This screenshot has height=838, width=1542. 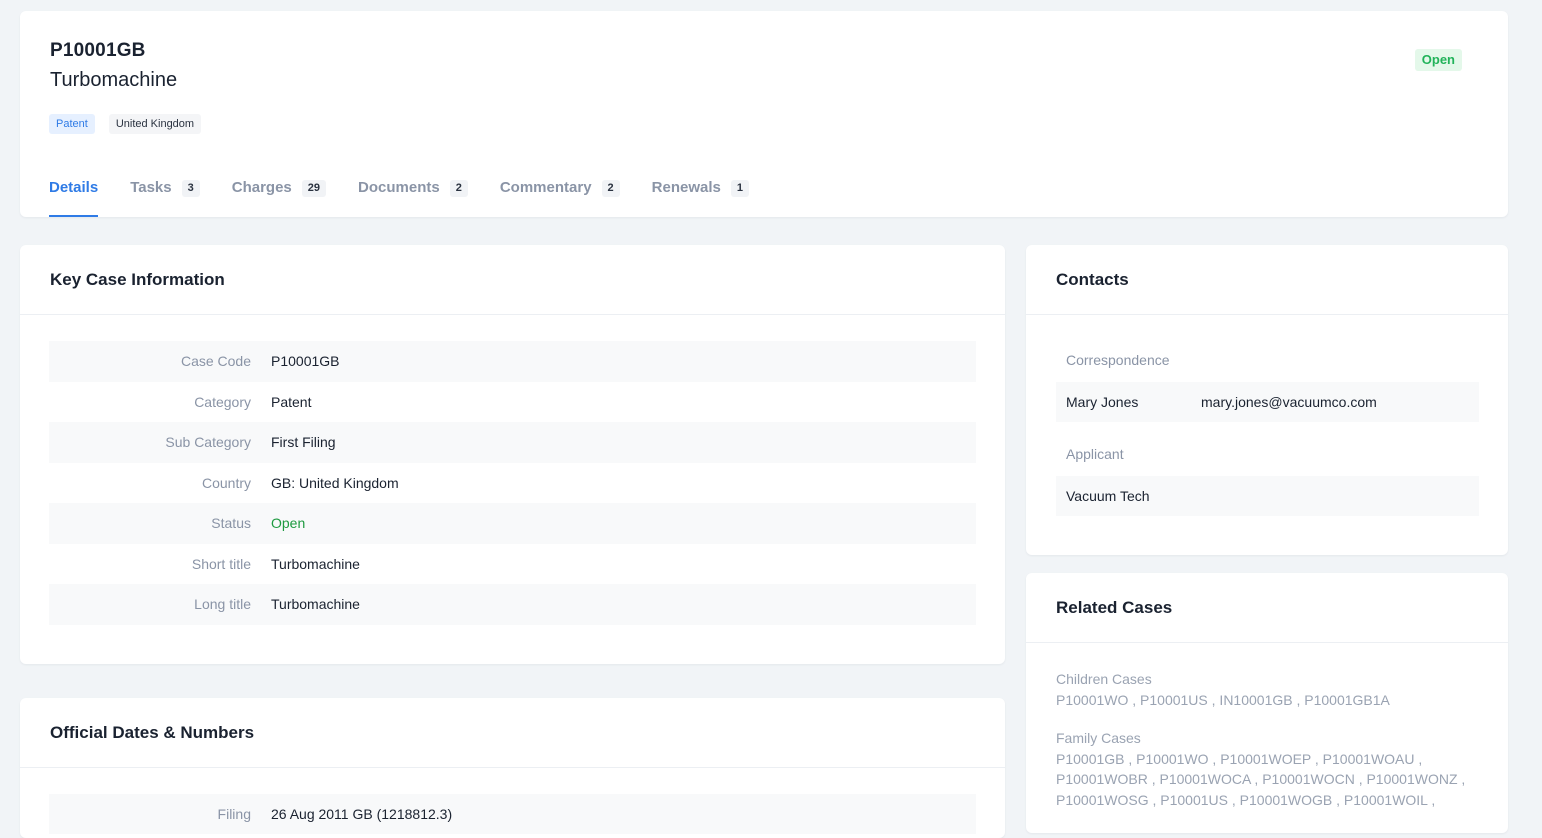 I want to click on field-label: Status, so click(x=231, y=523).